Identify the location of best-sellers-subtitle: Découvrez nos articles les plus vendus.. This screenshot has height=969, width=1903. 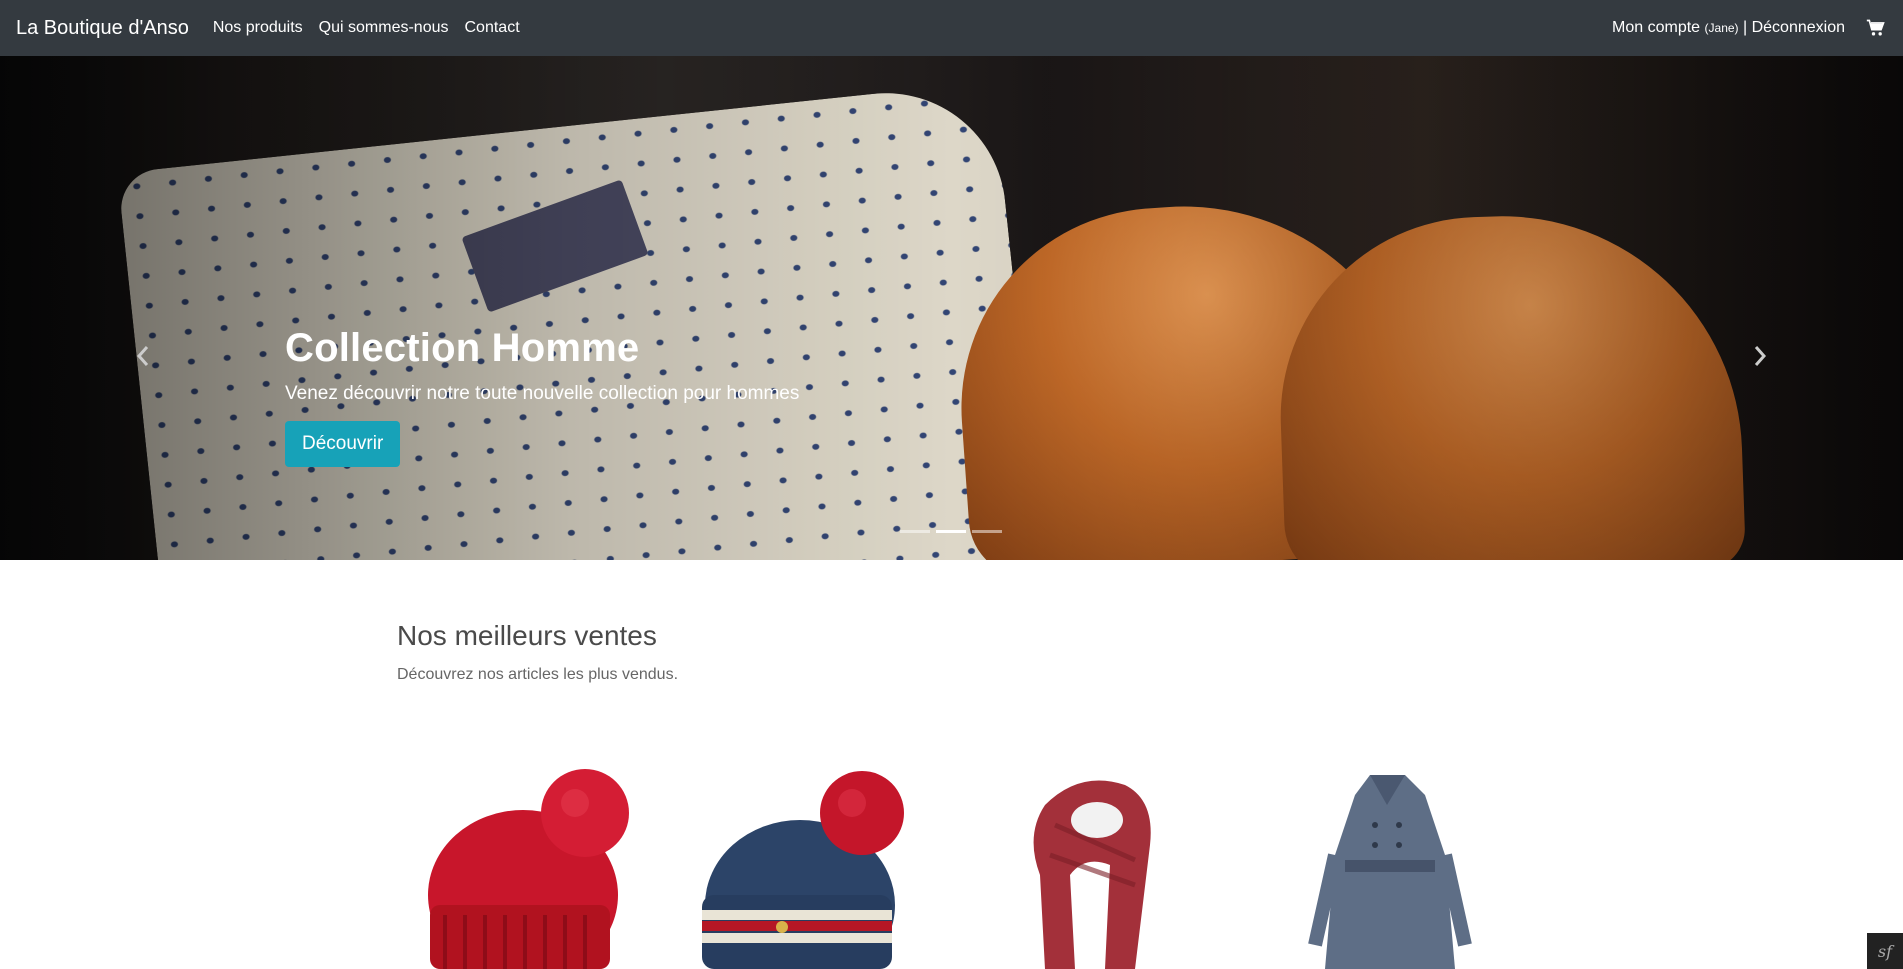
(538, 674).